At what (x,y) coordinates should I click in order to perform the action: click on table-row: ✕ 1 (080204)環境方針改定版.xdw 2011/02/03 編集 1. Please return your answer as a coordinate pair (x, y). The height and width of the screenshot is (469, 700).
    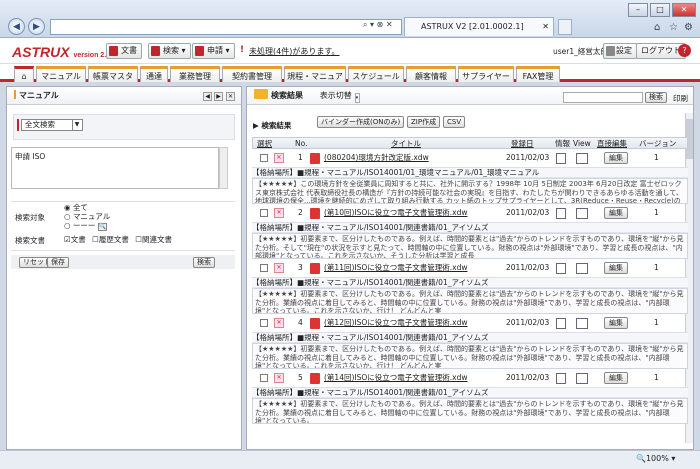
    Looking at the image, I should click on (470, 158).